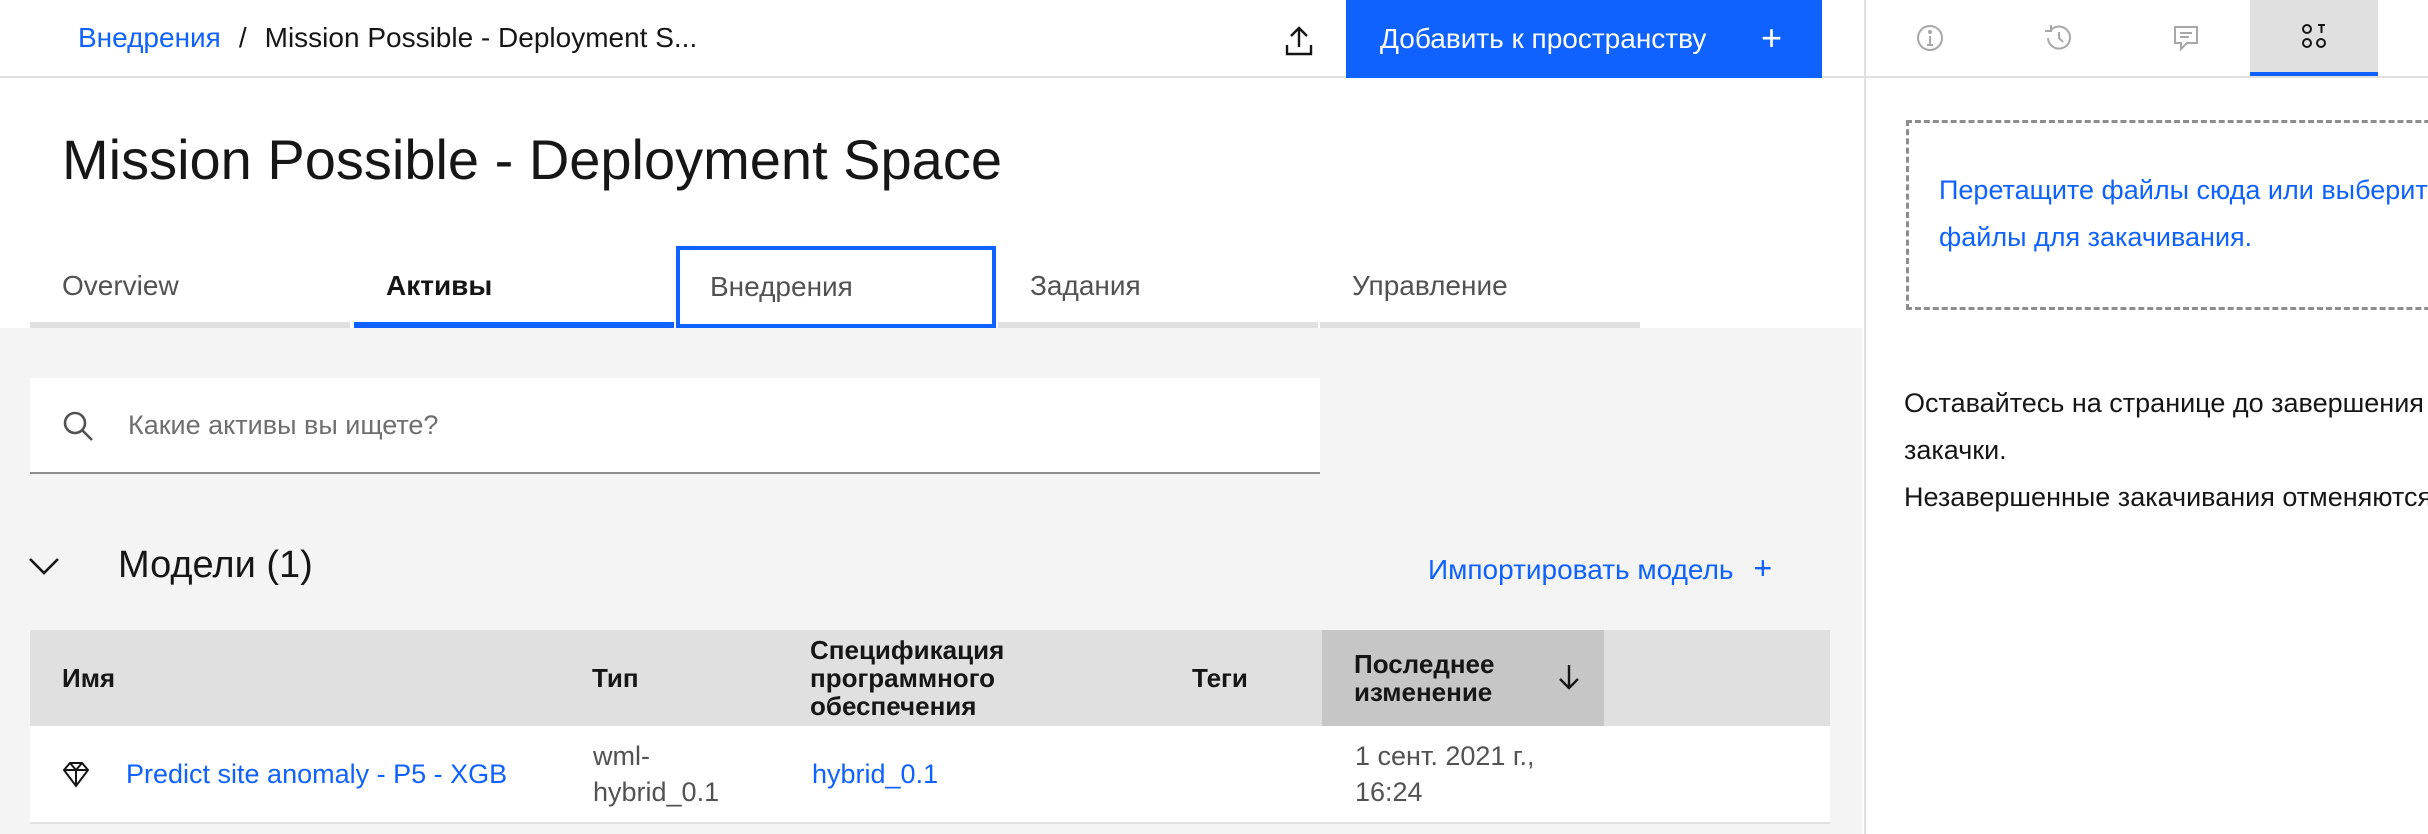 The image size is (2428, 834). Describe the element at coordinates (149, 37) in the screenshot. I see `breadcrumb-link-deployments: Внедрения` at that location.